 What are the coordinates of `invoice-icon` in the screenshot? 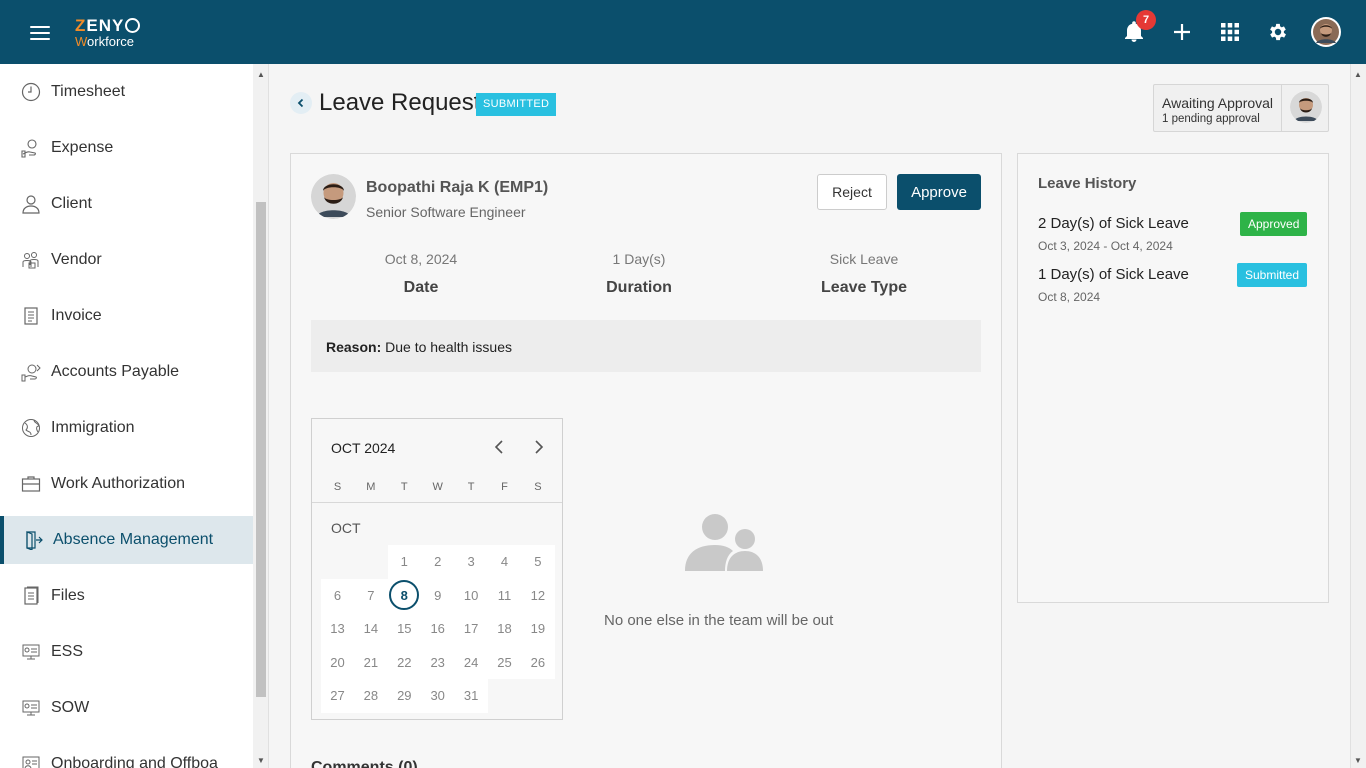 It's located at (31, 316).